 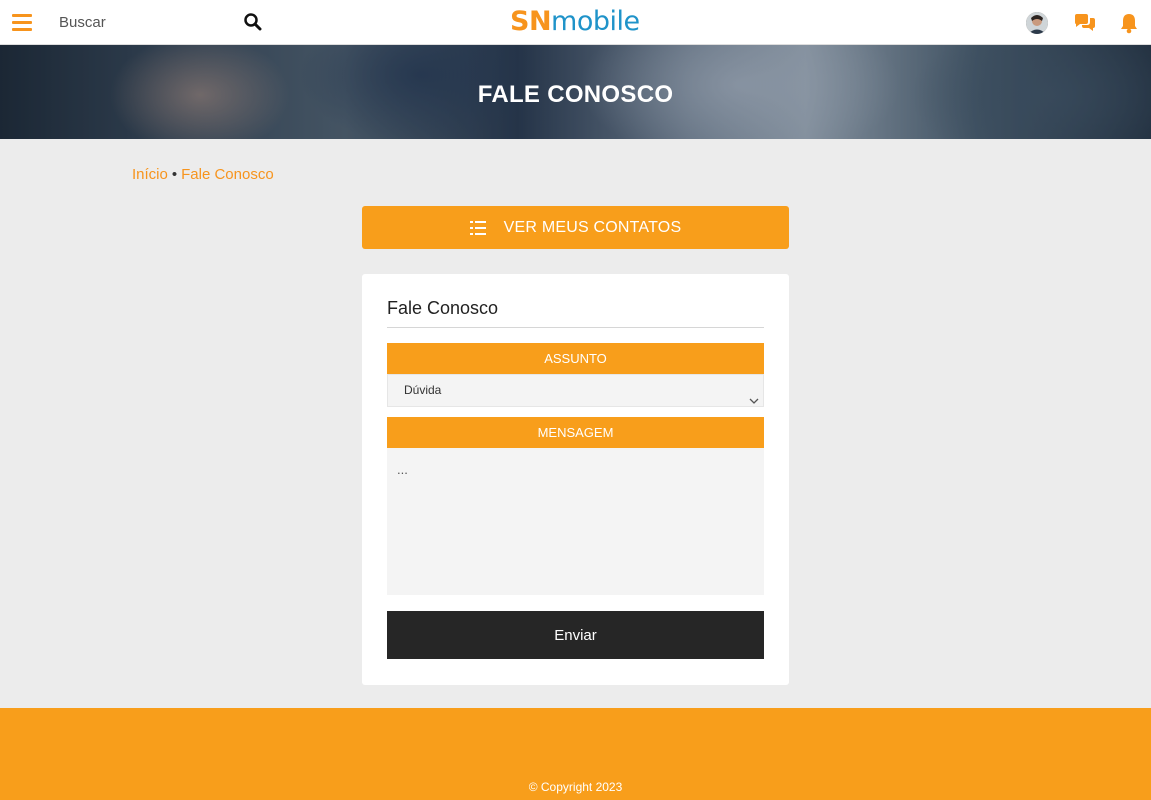 What do you see at coordinates (158, 22) in the screenshot?
I see `search-input` at bounding box center [158, 22].